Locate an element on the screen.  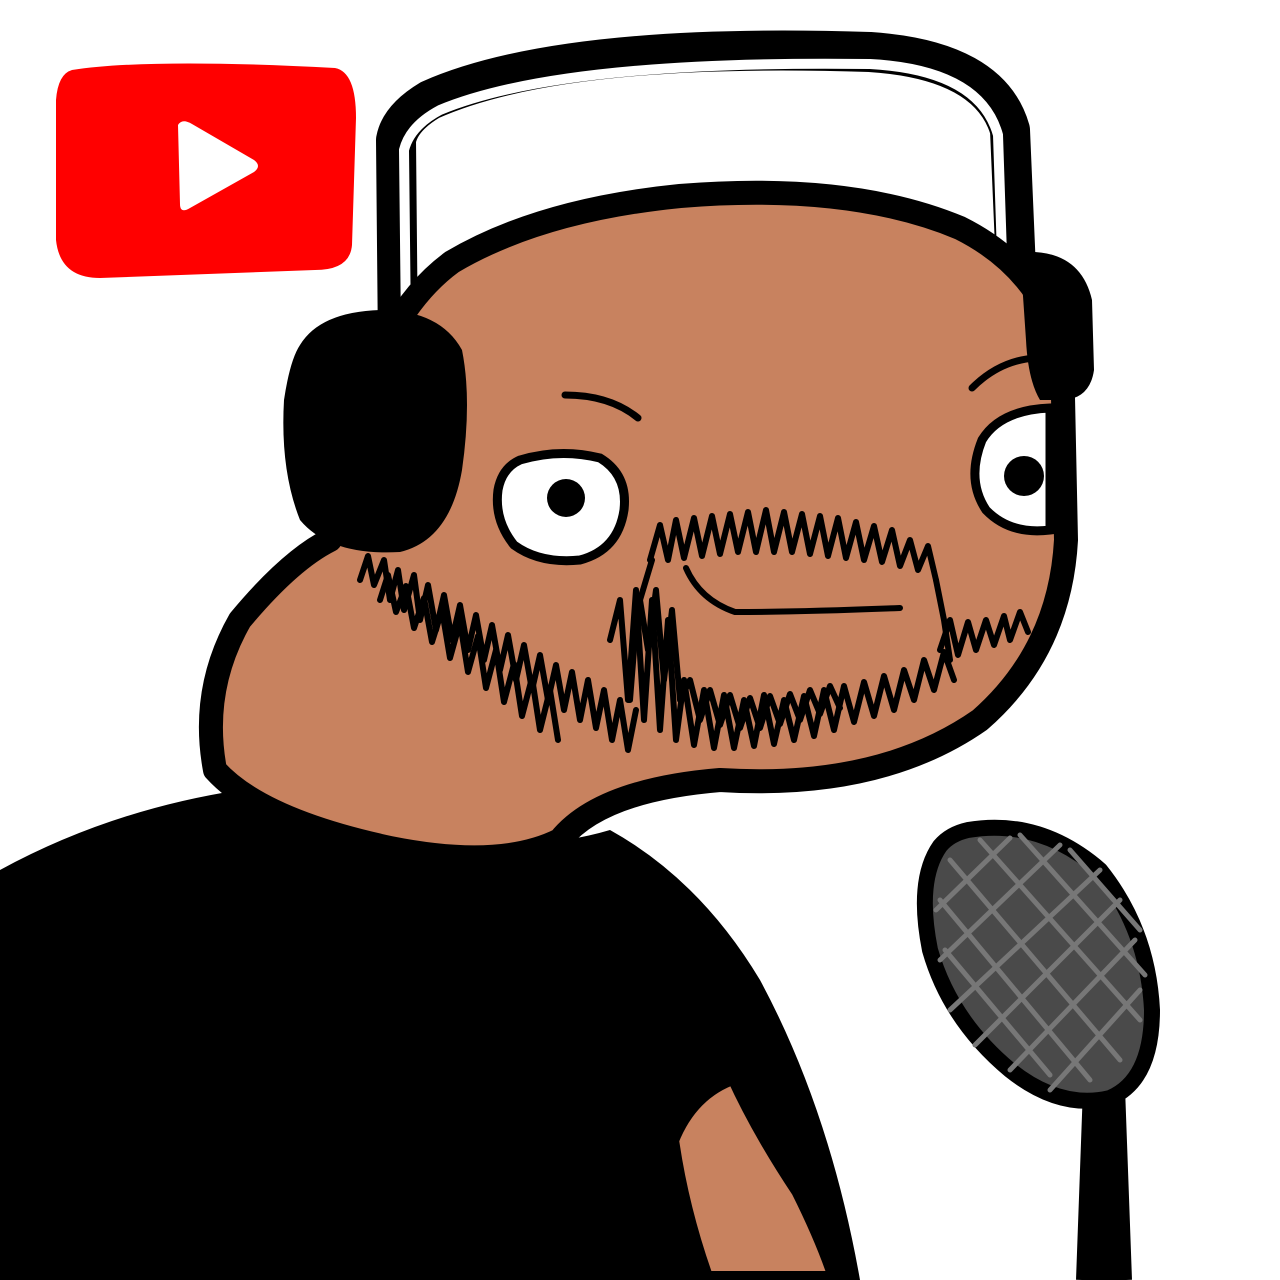
eye-left-pupil is located at coordinates (566, 498).